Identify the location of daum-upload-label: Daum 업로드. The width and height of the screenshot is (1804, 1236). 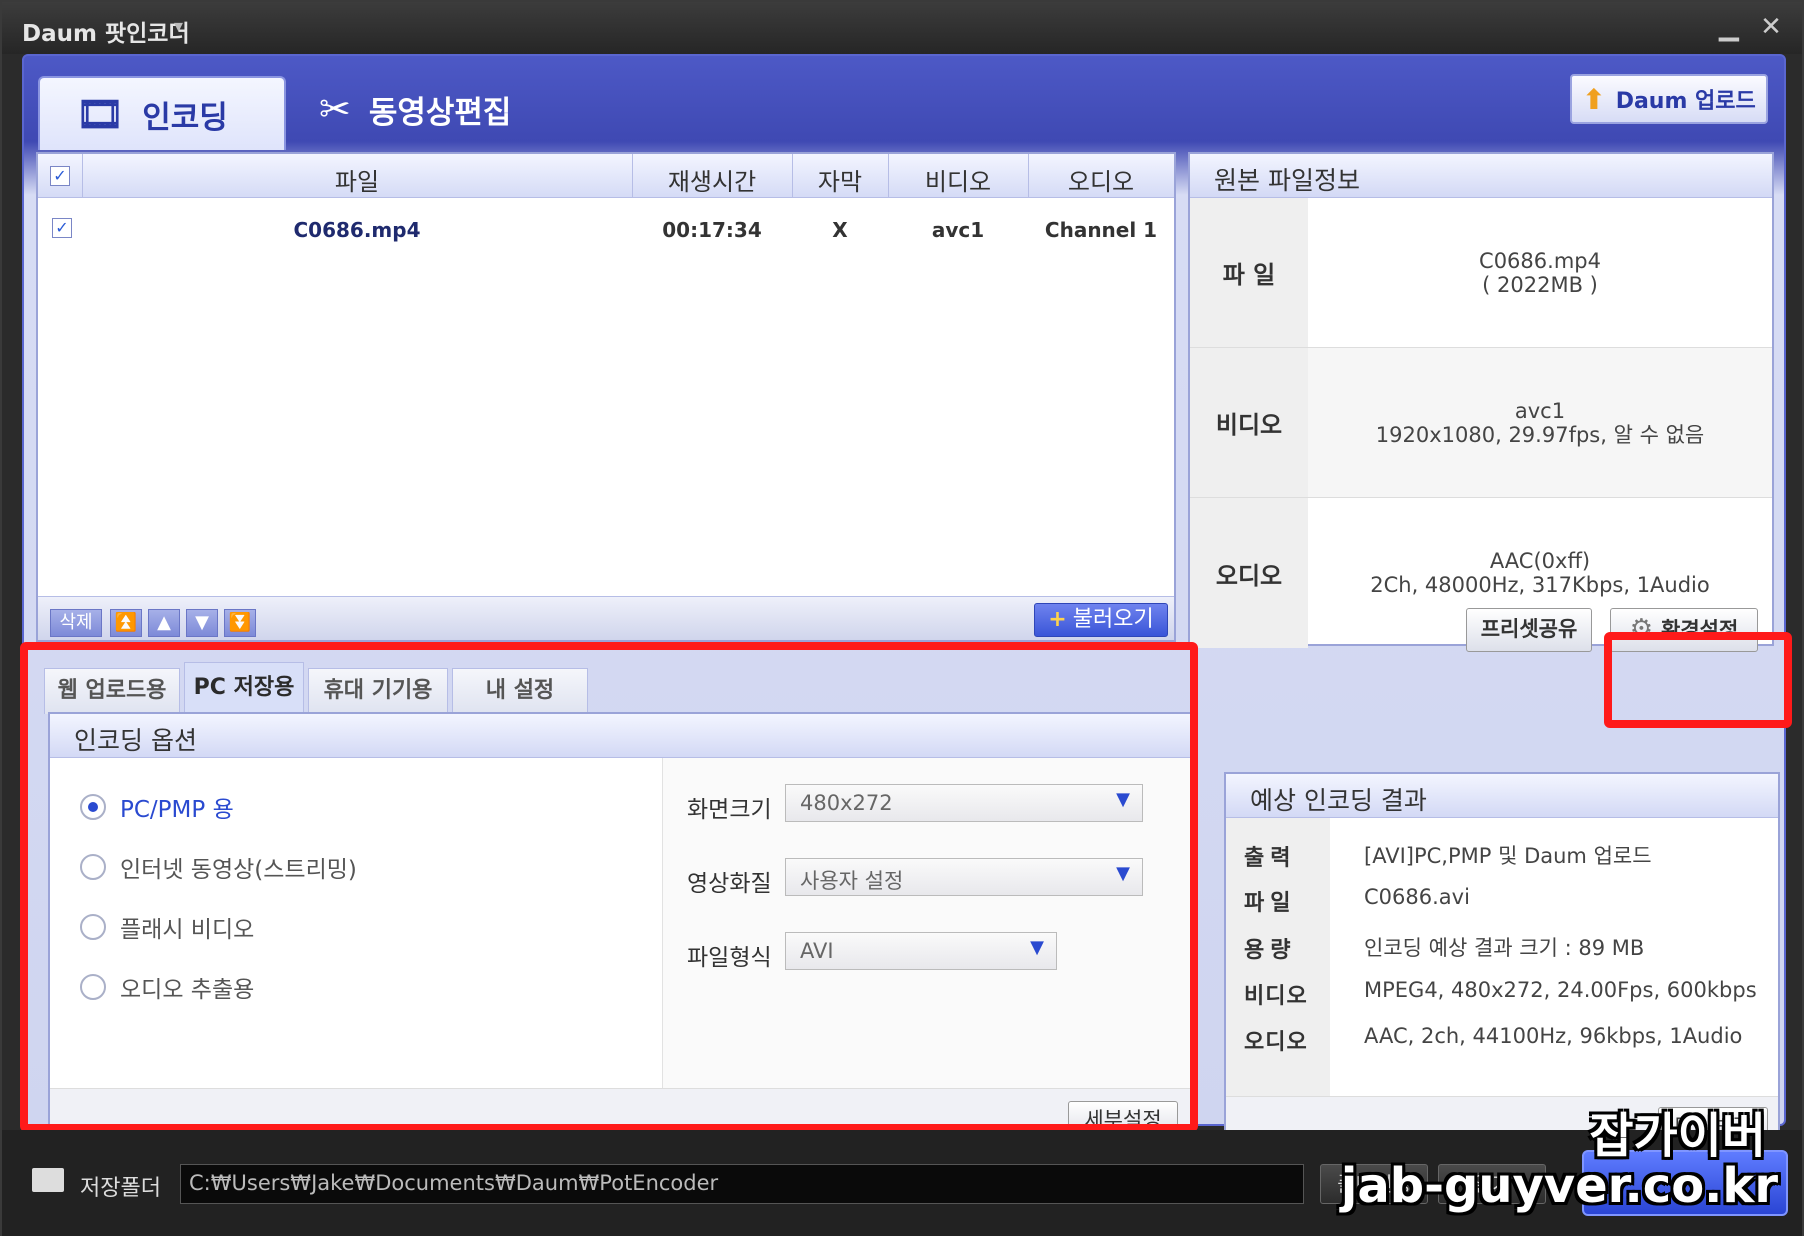
(1685, 101).